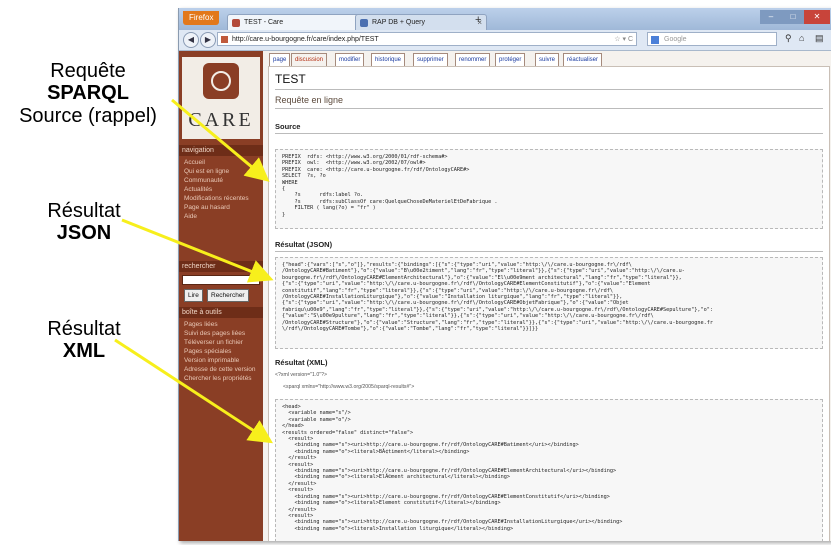  I want to click on care-logo: CARE, so click(221, 98).